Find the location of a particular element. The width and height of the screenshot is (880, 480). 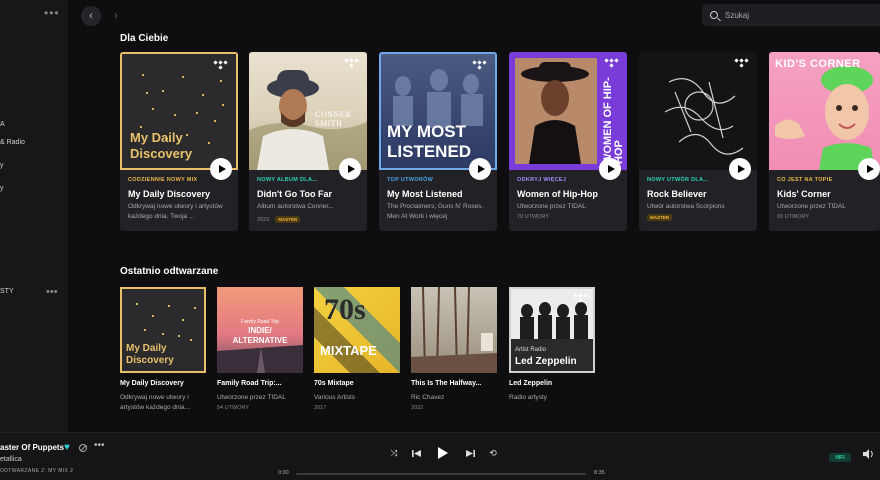

search-box is located at coordinates (791, 15).